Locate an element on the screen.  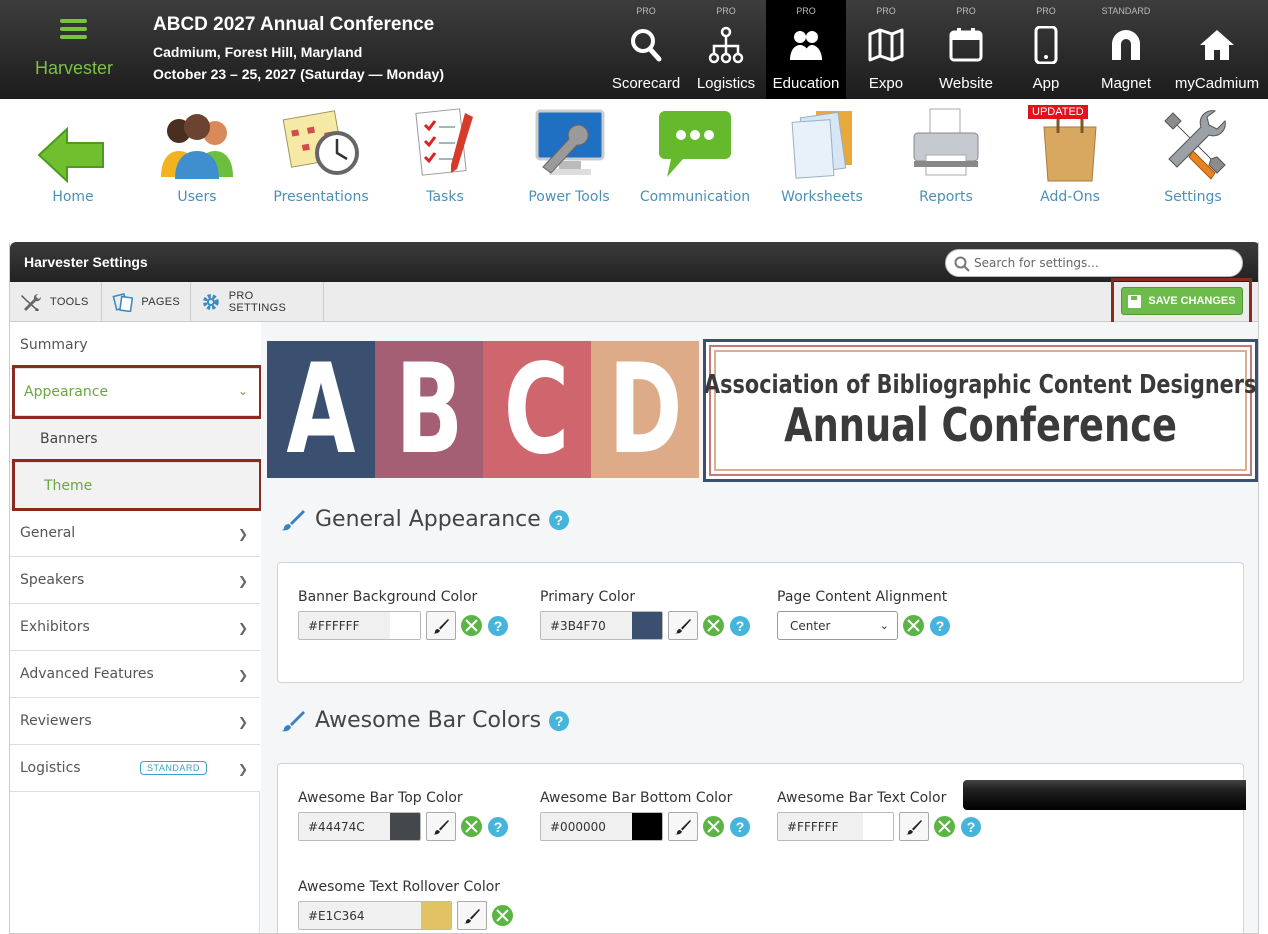
nav-mycadmium: myCadmium is located at coordinates (1217, 49).